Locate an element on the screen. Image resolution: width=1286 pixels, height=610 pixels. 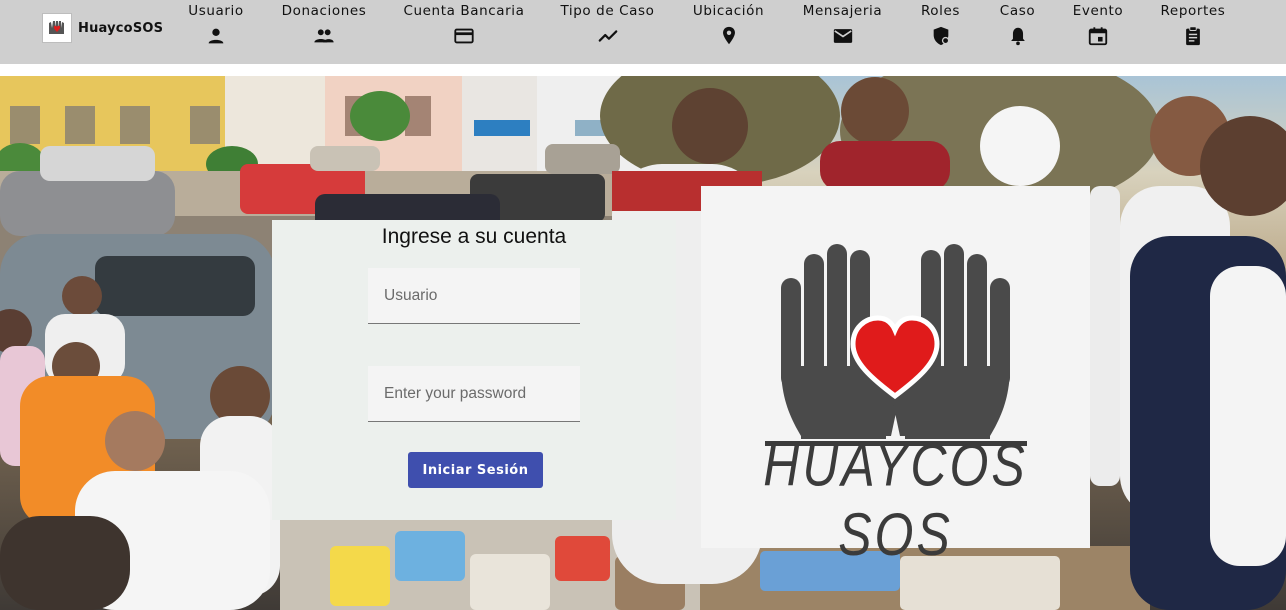
nav-item-roles: Roles is located at coordinates (940, 32).